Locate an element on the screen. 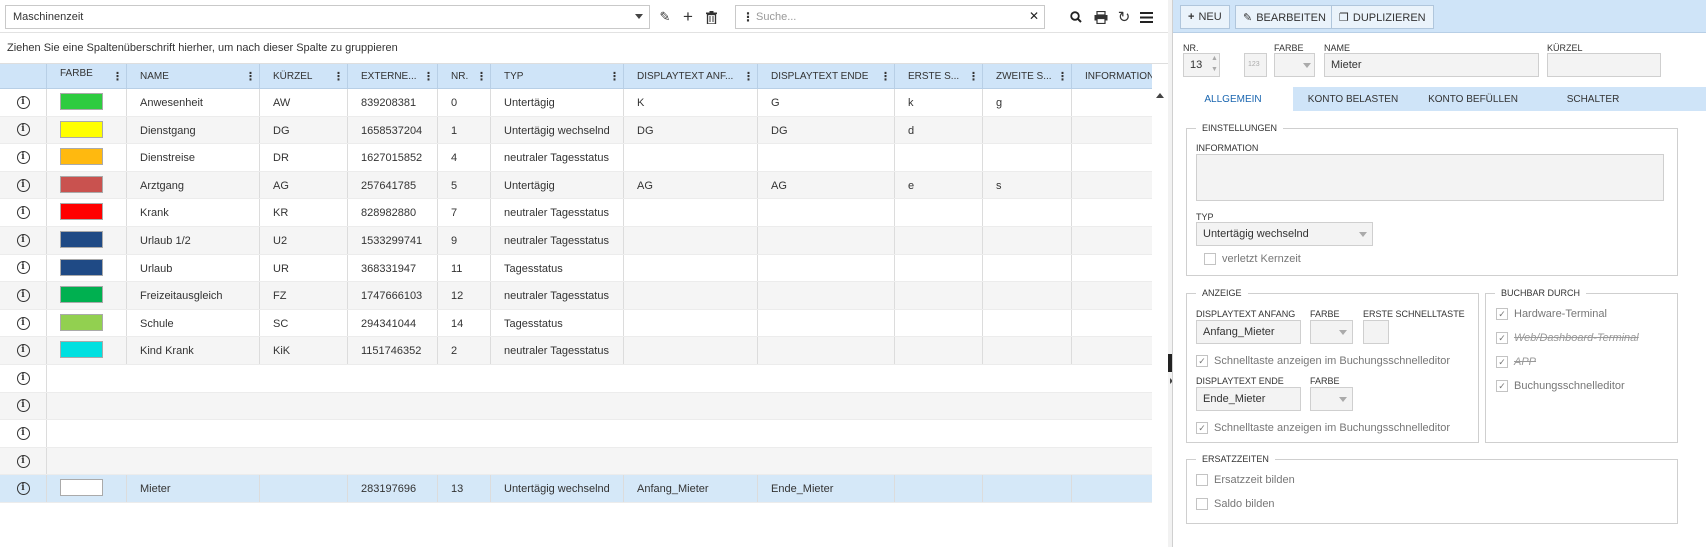  view-select: Maschinenzeit is located at coordinates (327, 17).